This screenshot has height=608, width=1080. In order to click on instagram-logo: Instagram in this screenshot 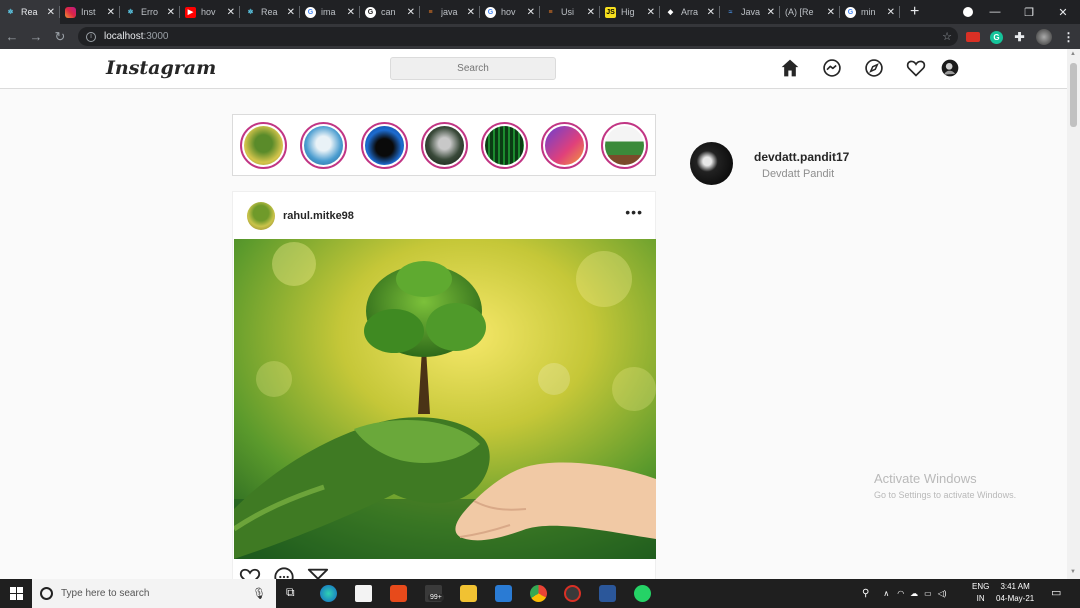, I will do `click(161, 68)`.